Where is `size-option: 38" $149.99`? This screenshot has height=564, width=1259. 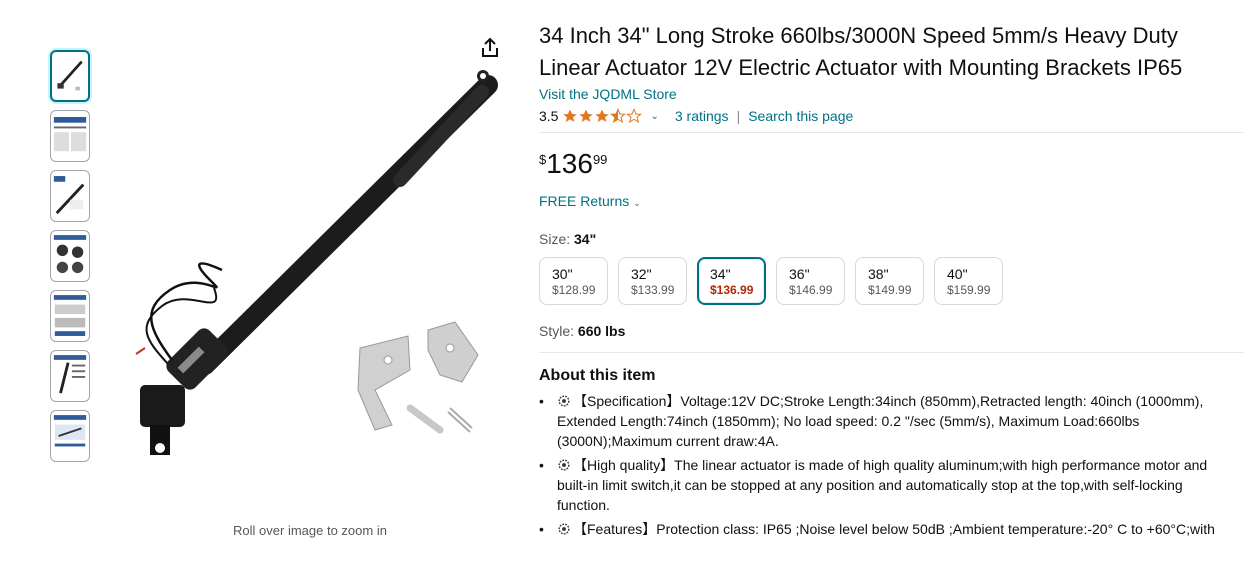
size-option: 38" $149.99 is located at coordinates (889, 281).